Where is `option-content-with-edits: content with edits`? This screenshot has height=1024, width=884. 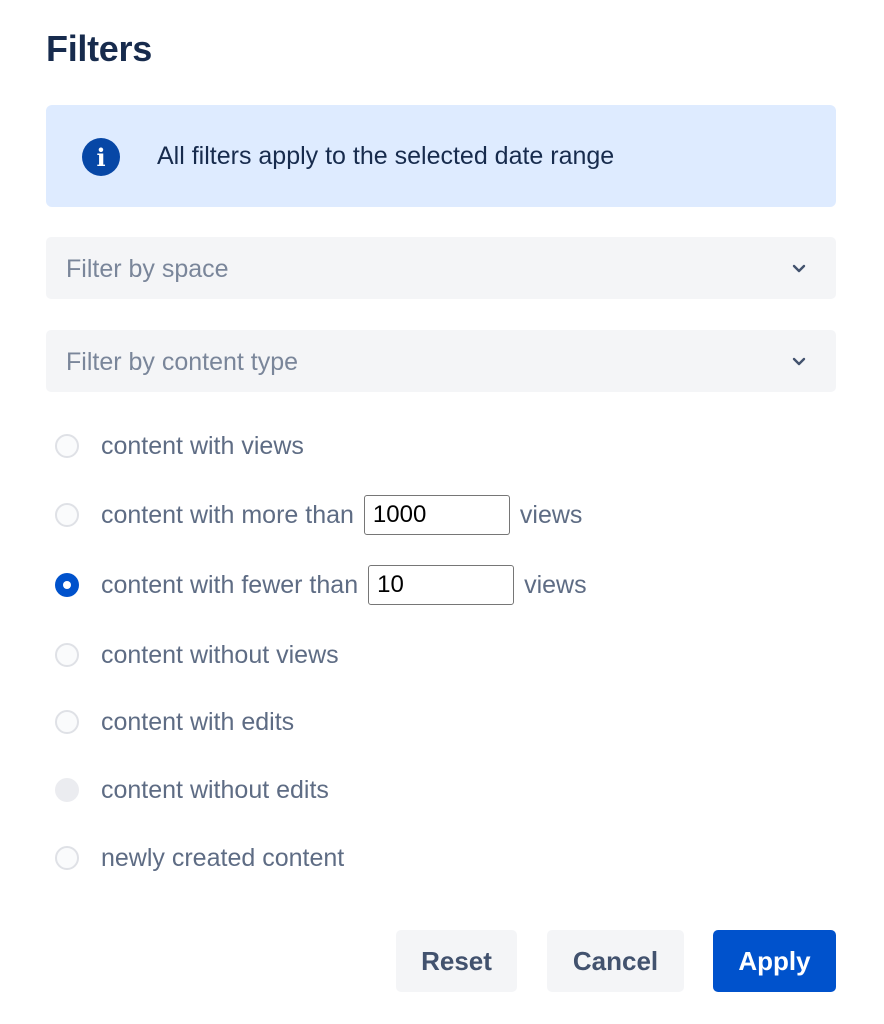 option-content-with-edits: content with edits is located at coordinates (174, 722).